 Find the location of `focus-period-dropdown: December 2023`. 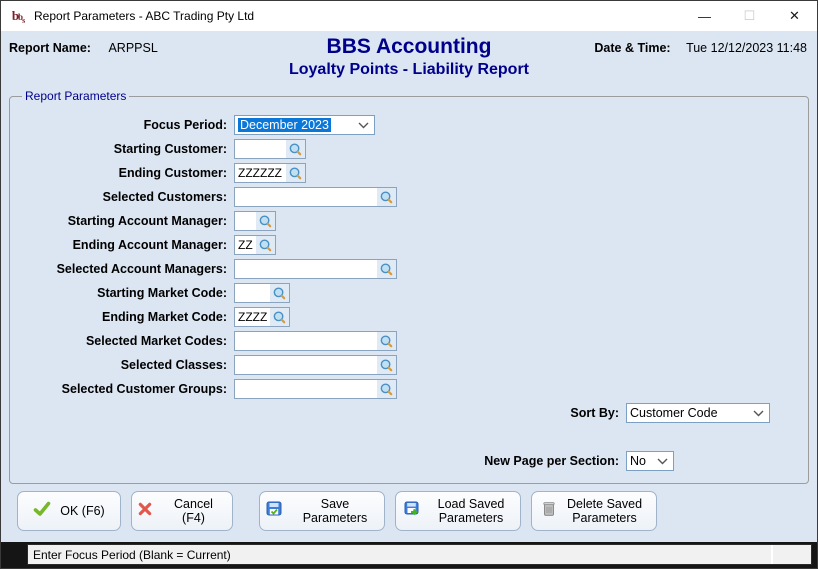

focus-period-dropdown: December 2023 is located at coordinates (304, 125).